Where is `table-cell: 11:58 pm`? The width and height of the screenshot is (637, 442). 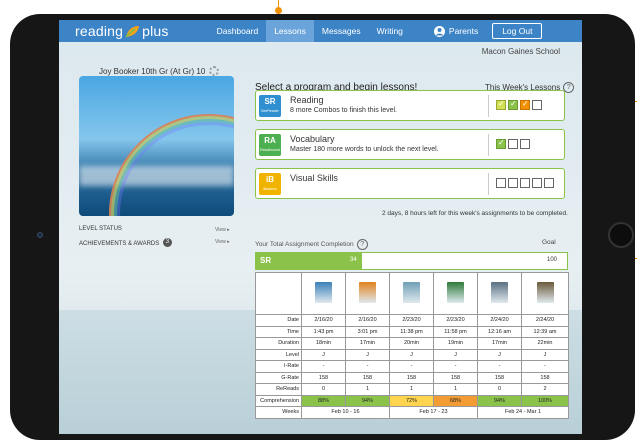 table-cell: 11:58 pm is located at coordinates (455, 331).